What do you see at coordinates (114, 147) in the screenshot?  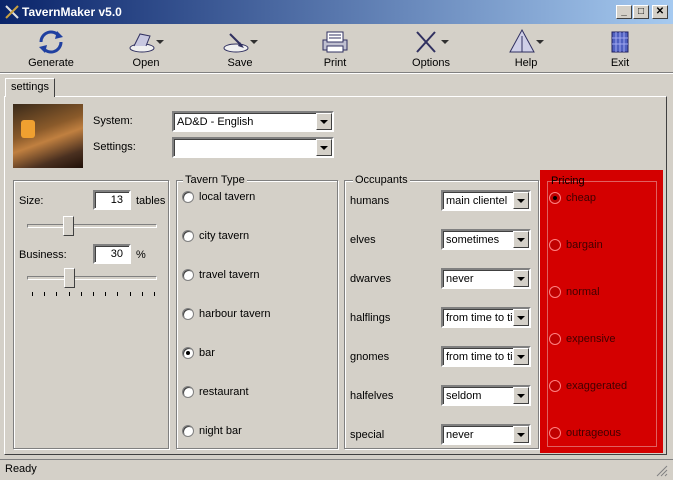 I see `settings-label: Settings:` at bounding box center [114, 147].